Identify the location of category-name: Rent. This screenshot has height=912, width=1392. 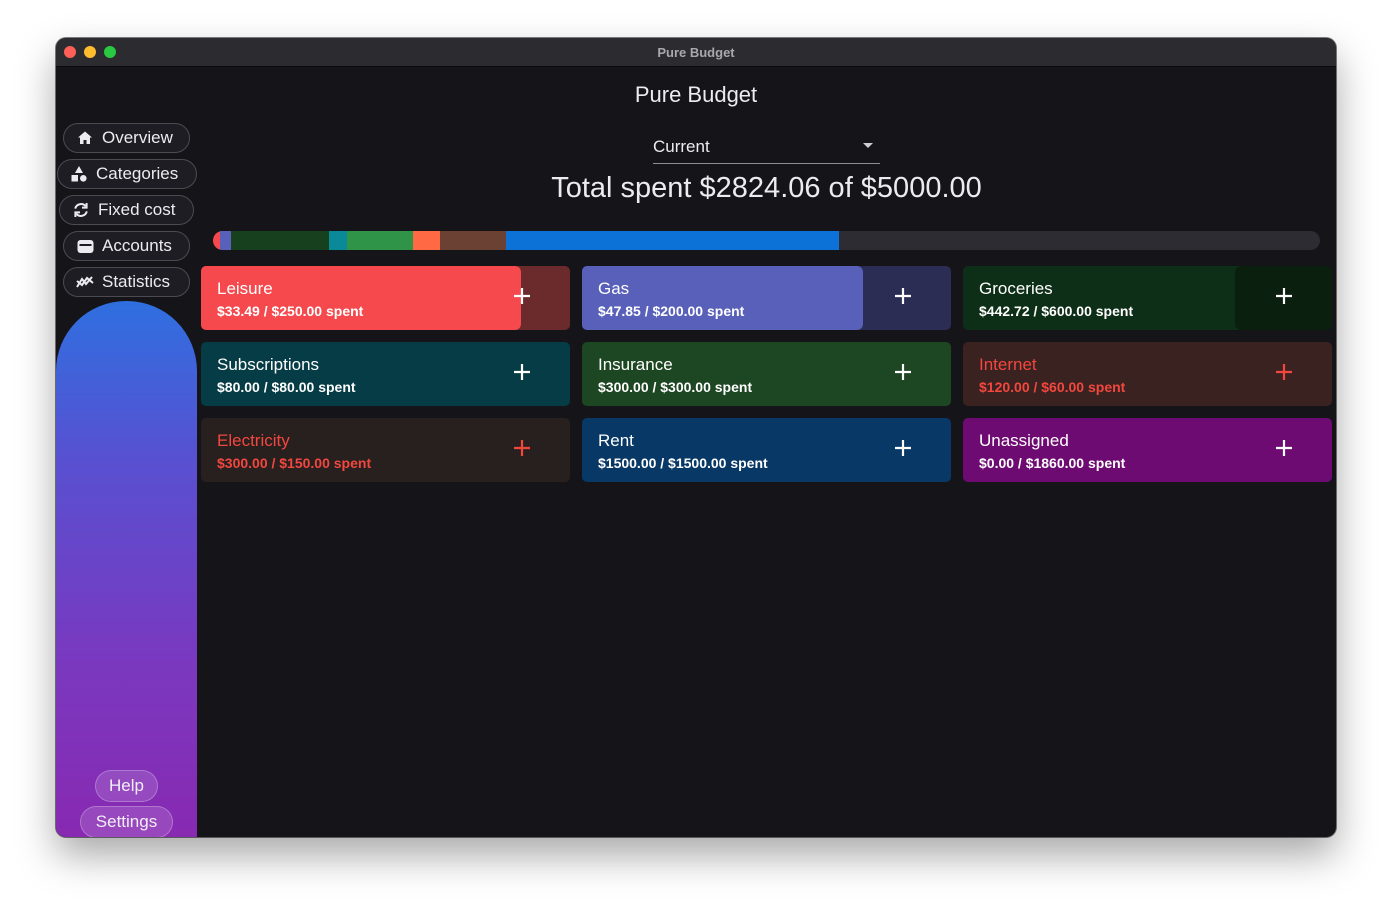
(616, 440).